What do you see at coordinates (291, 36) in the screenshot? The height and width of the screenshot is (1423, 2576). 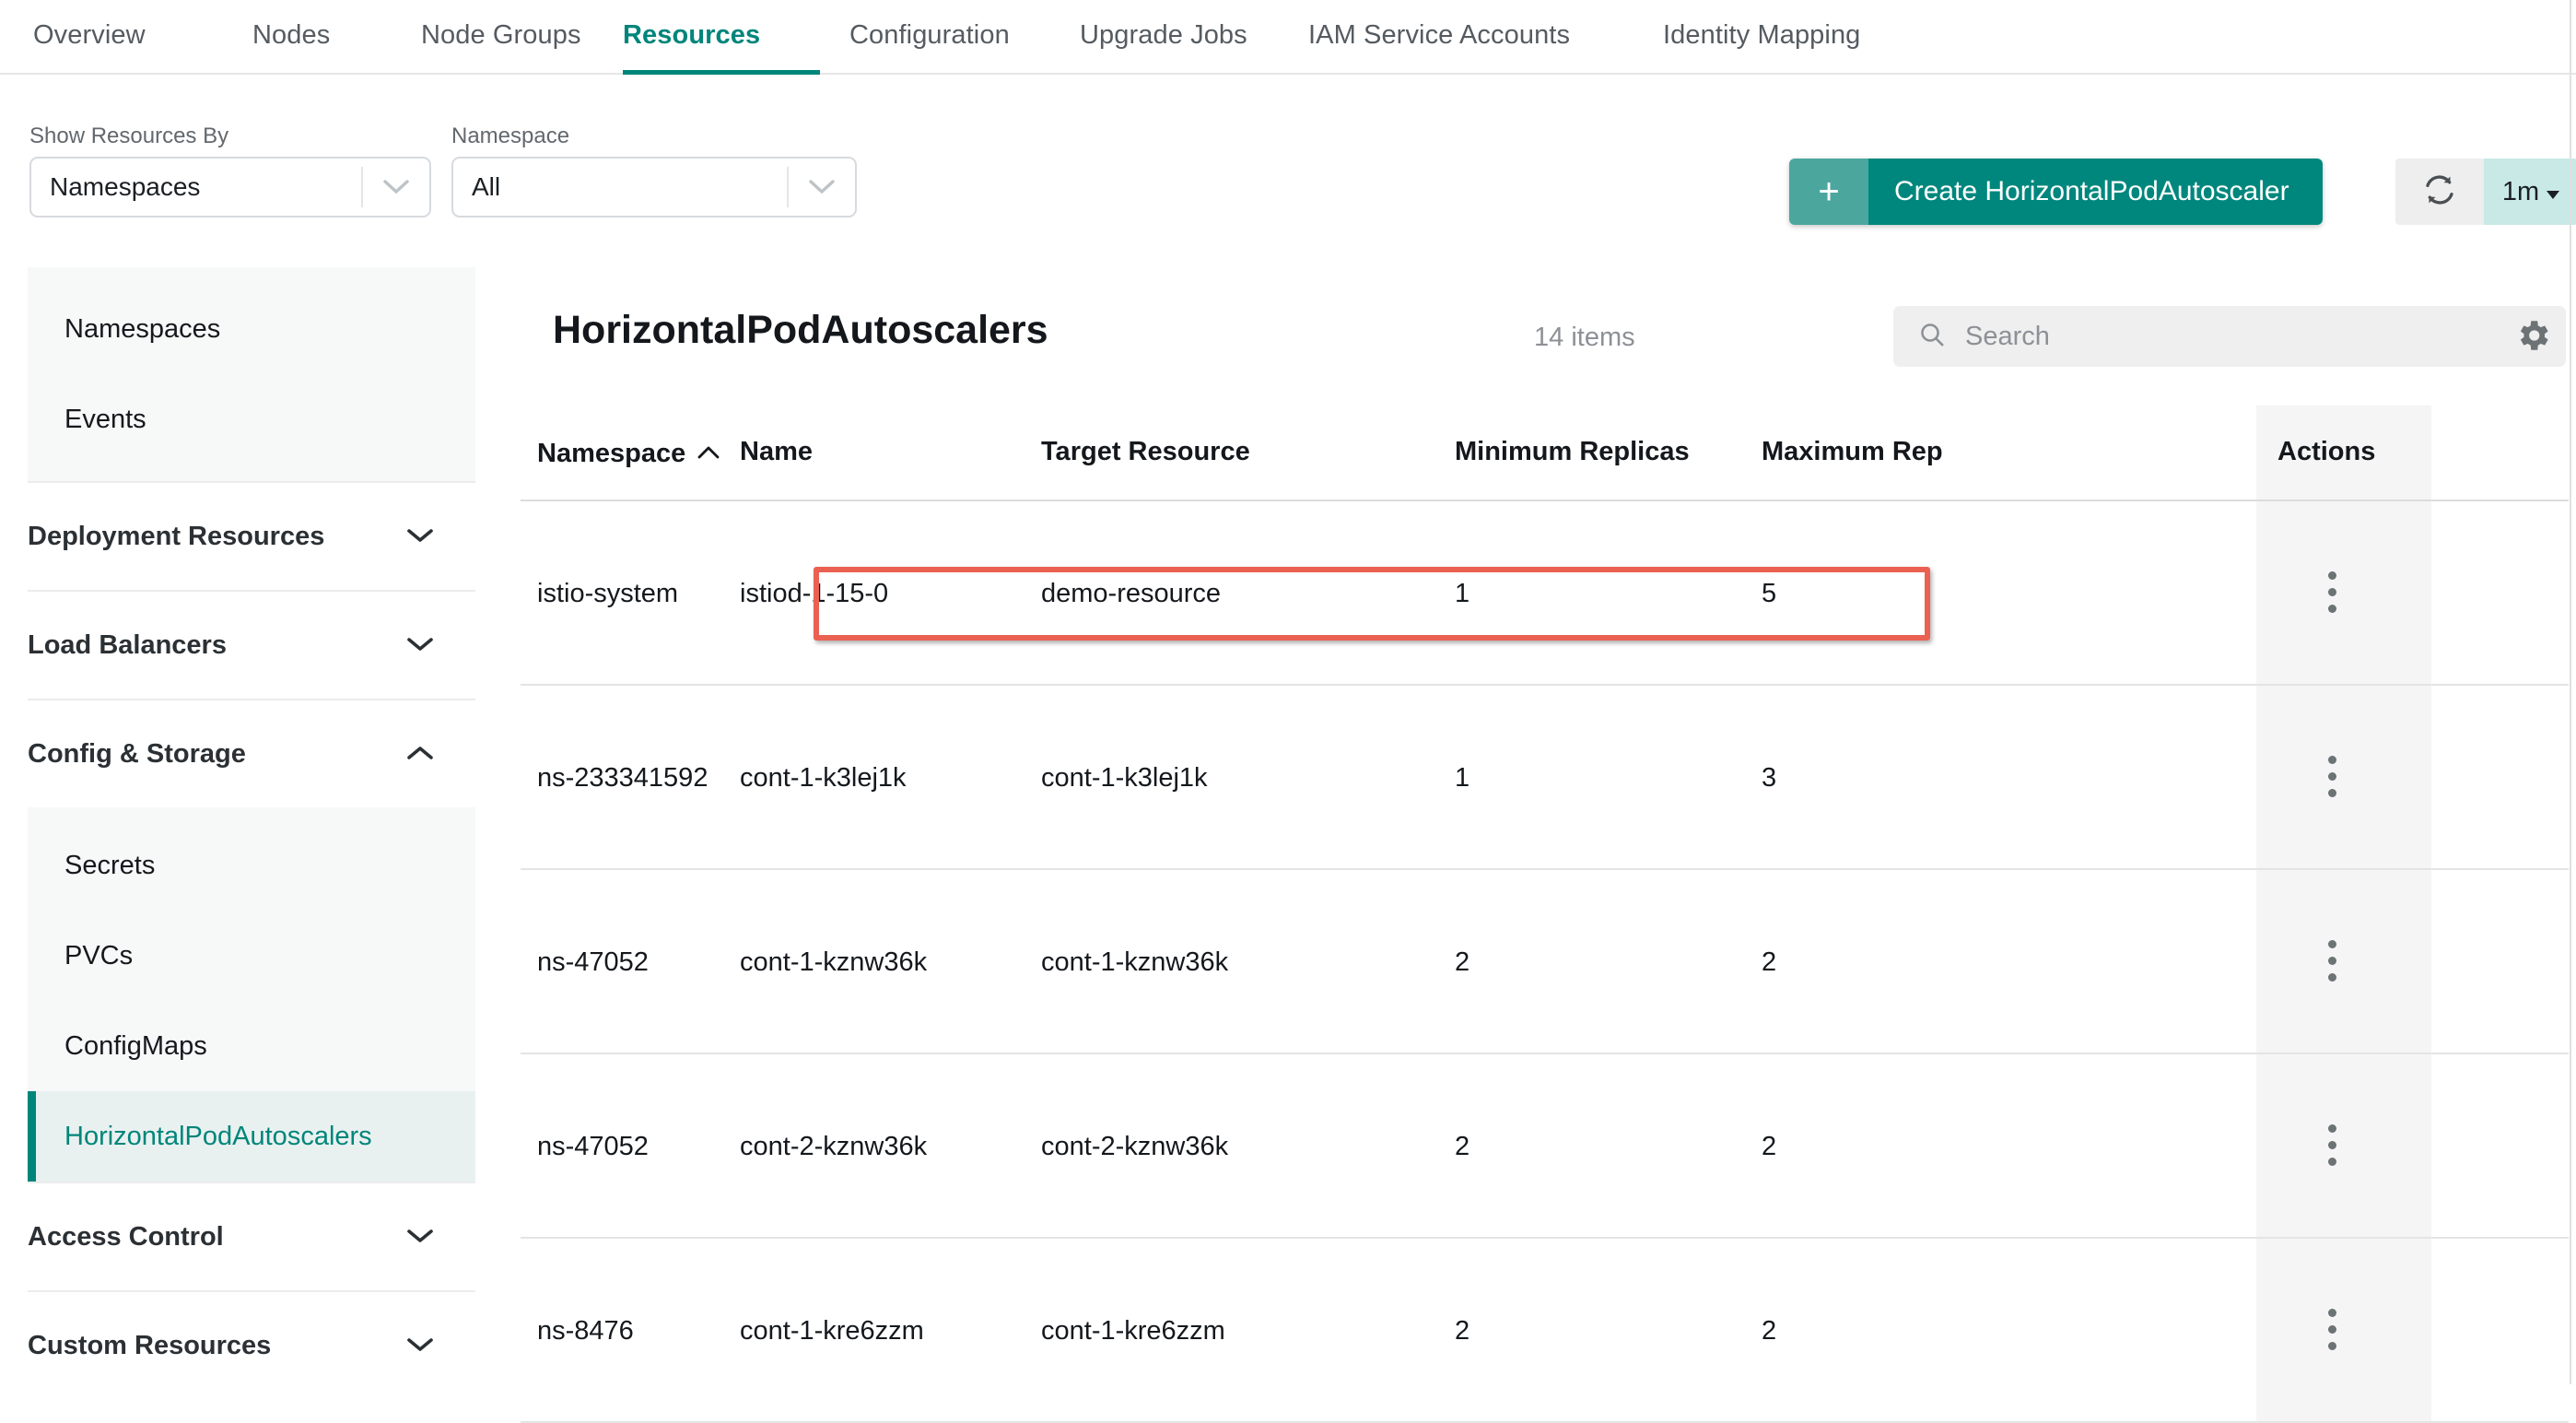 I see `tab-nodes: Nodes` at bounding box center [291, 36].